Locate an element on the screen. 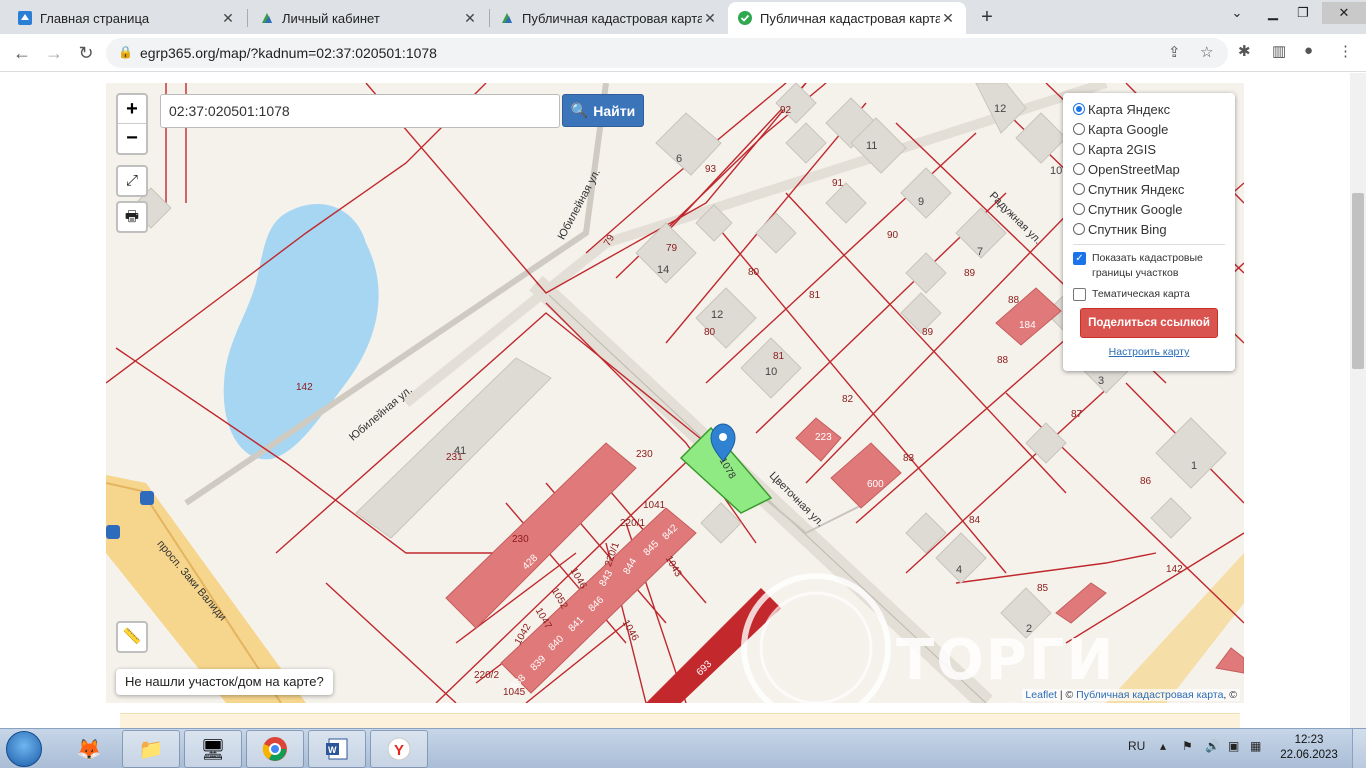 The image size is (1366, 768). sidepanel-icon: ▥ is located at coordinates (1279, 51).